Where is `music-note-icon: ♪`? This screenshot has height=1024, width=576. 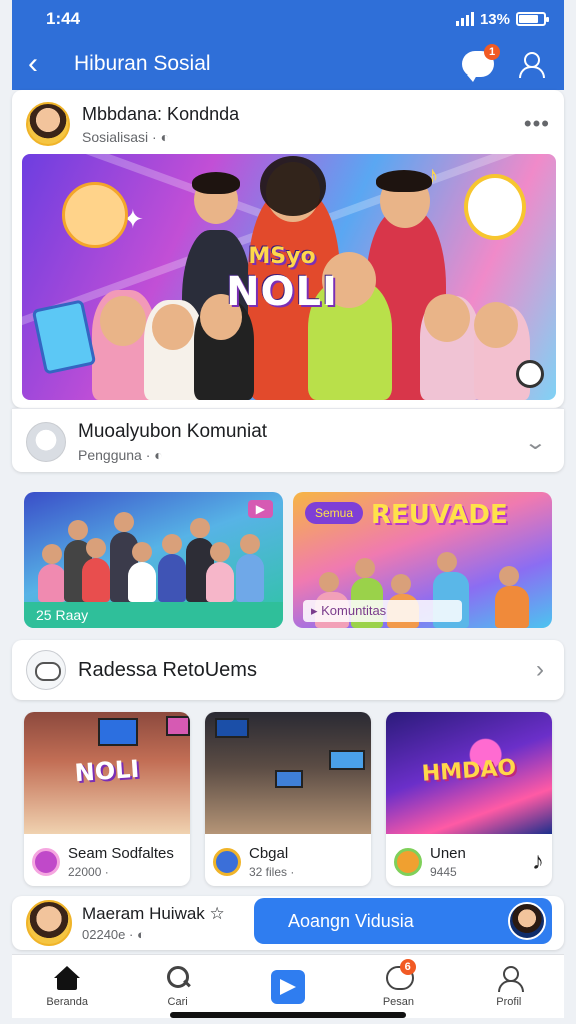
music-note-icon: ♪ is located at coordinates (538, 862).